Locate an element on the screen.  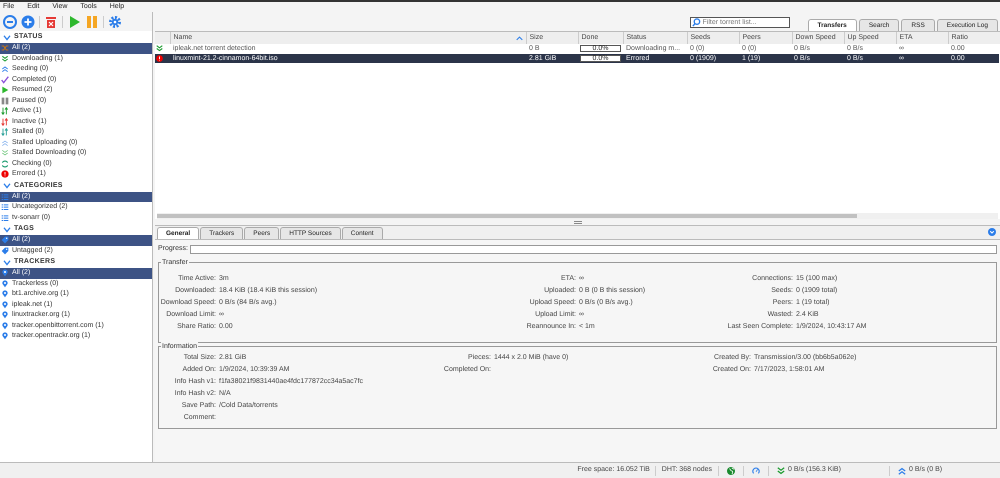
settings-button is located at coordinates (115, 21).